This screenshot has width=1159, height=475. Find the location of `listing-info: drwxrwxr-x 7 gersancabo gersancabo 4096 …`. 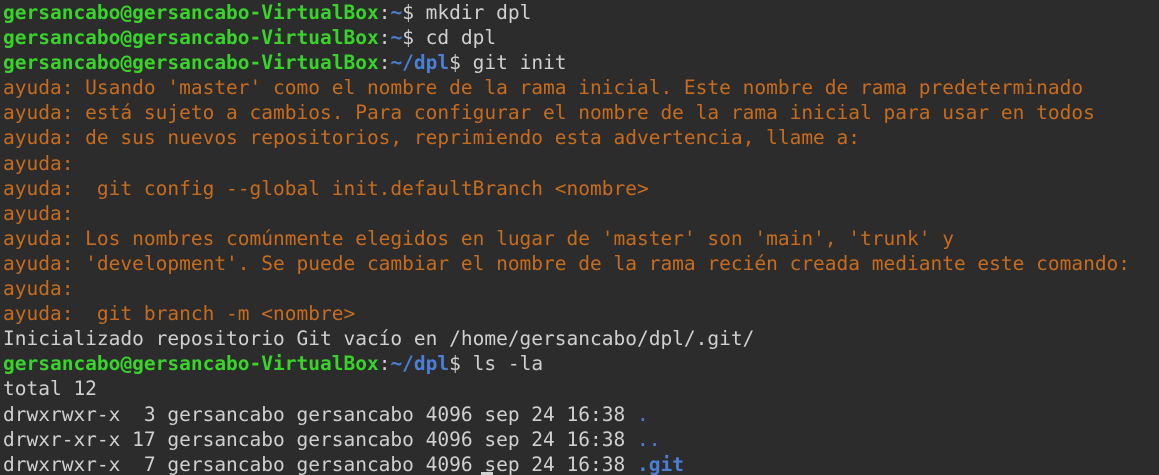

listing-info: drwxrwxr-x 7 gersancabo gersancabo 4096 … is located at coordinates (320, 463).